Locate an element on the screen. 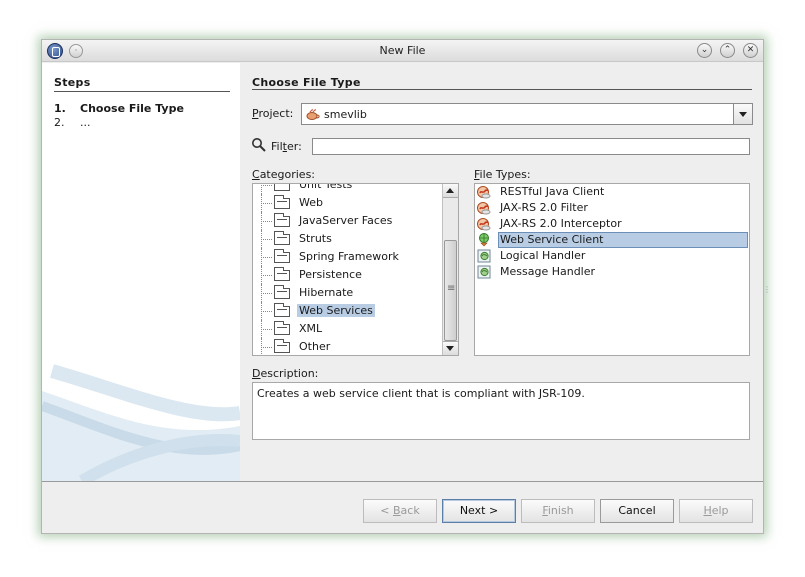 Image resolution: width=805 pixels, height=577 pixels. search-icon is located at coordinates (259, 145).